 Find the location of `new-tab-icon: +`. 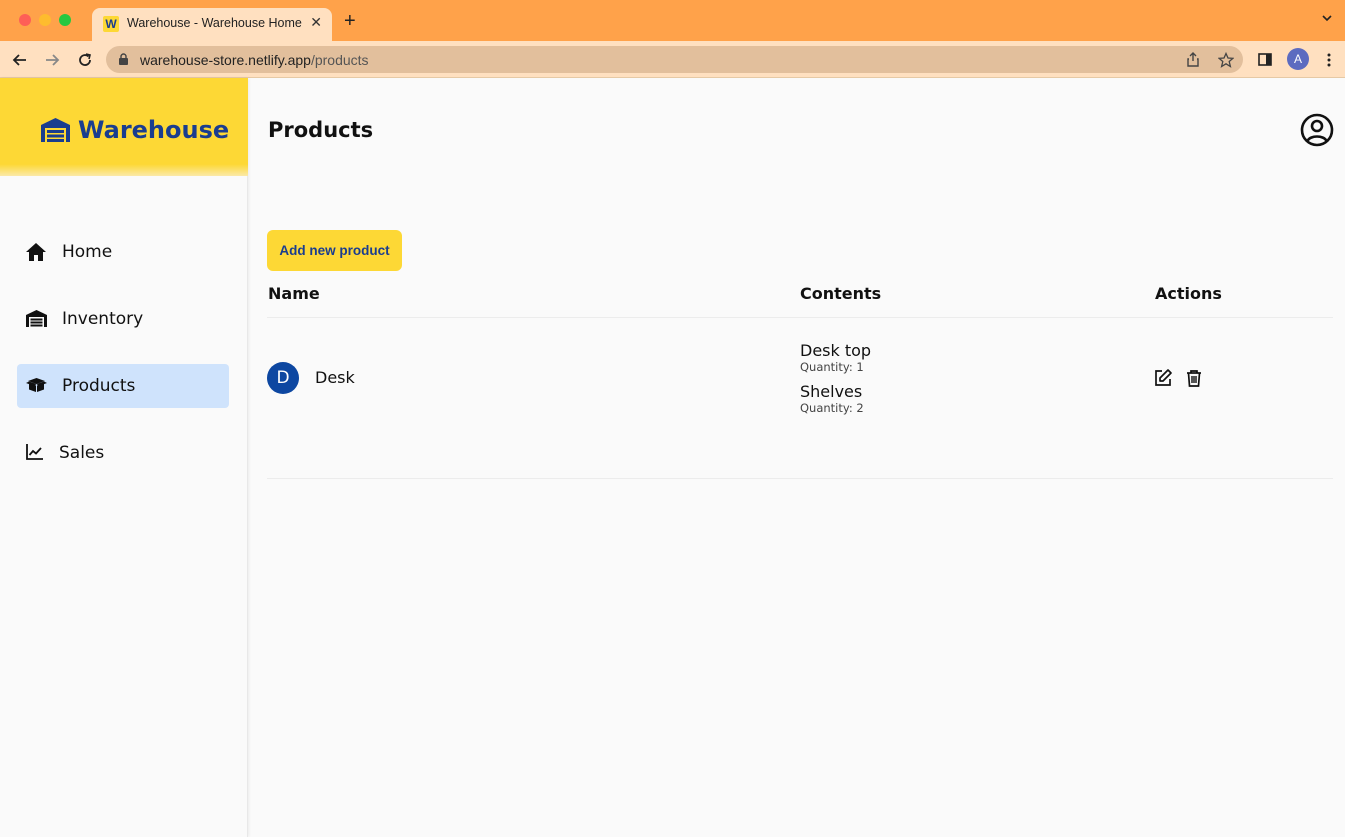

new-tab-icon: + is located at coordinates (350, 21).